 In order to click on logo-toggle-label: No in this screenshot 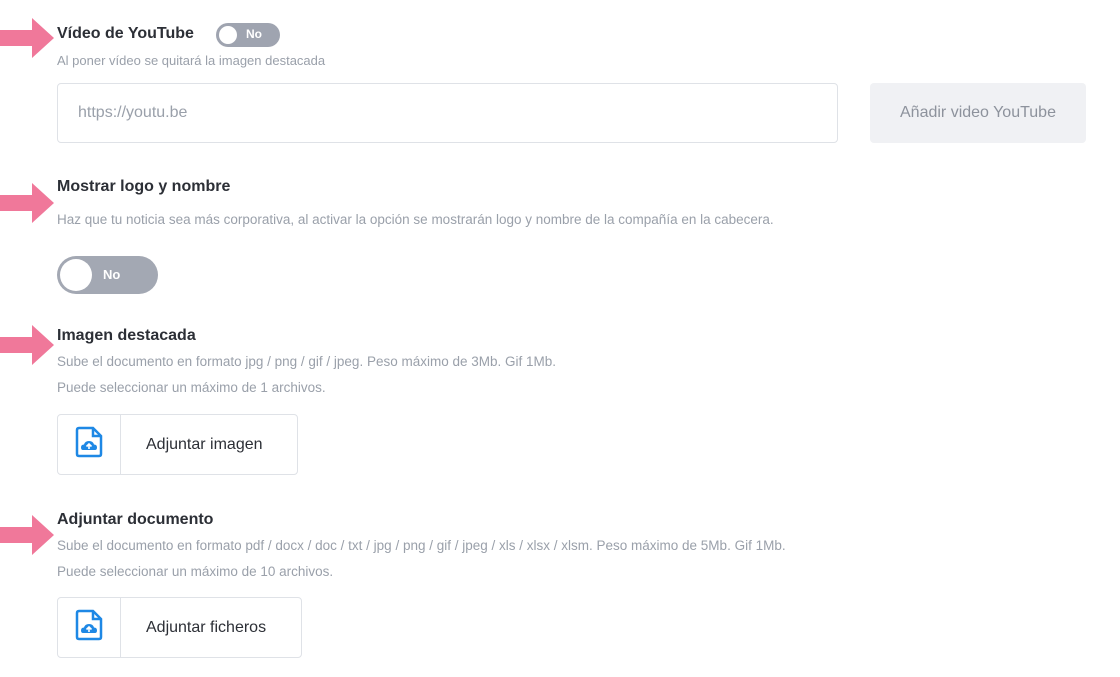, I will do `click(112, 274)`.